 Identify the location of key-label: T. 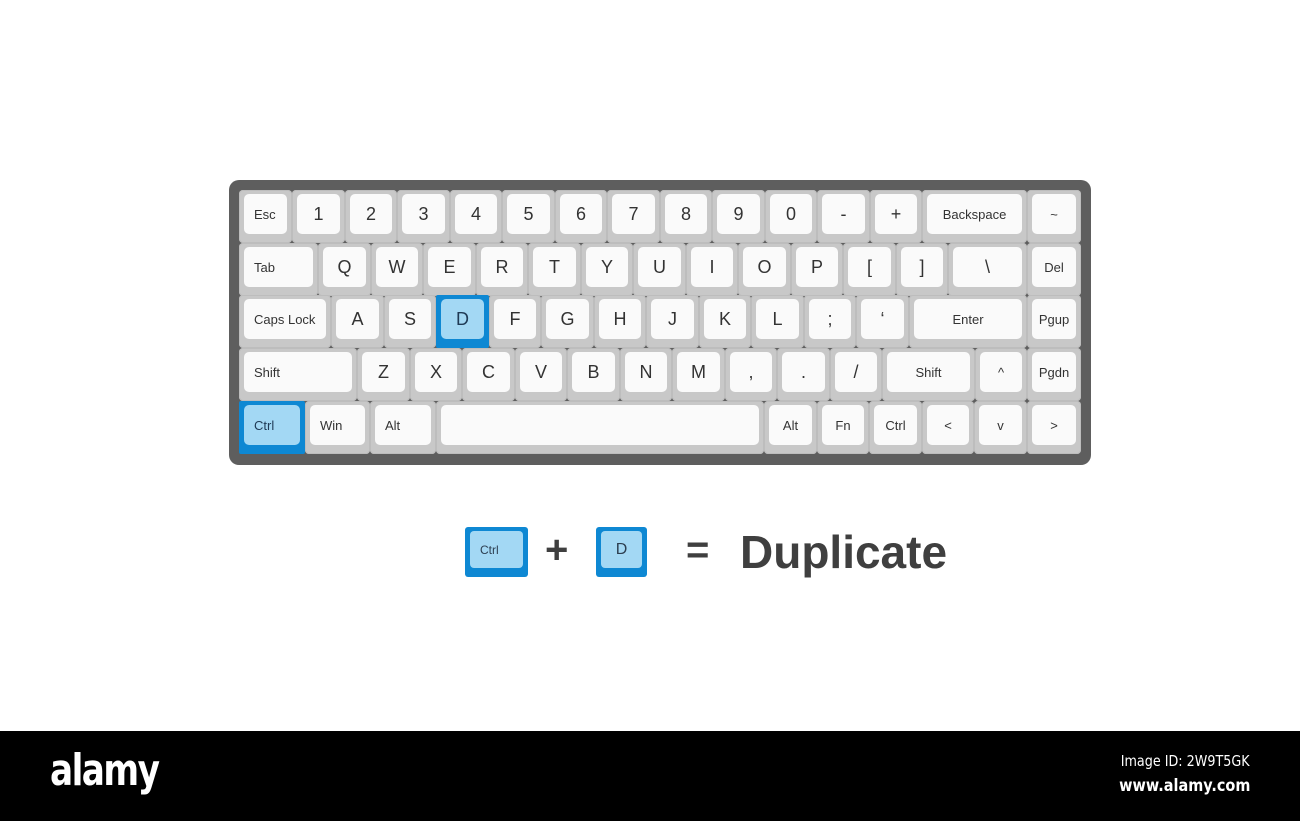
(554, 267).